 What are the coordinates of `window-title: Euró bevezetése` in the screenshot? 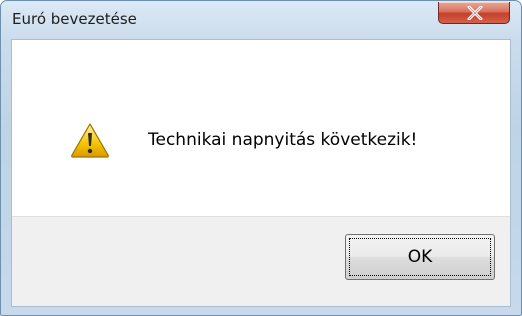 It's located at (74, 19).